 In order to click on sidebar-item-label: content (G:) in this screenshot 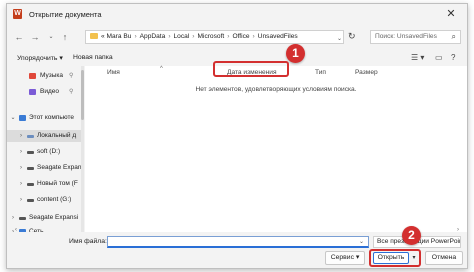, I will do `click(54, 199)`.